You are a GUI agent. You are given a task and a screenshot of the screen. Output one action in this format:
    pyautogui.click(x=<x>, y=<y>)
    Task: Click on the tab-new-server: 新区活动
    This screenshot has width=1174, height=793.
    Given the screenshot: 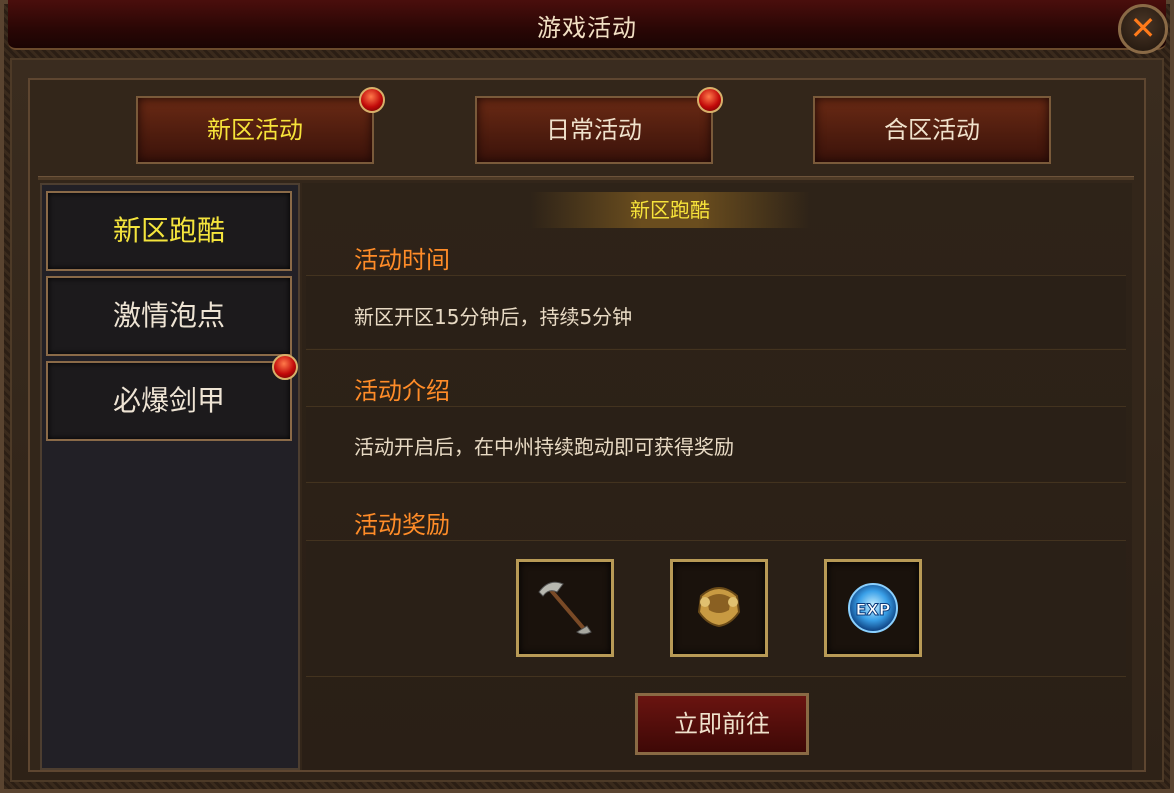 What is the action you would take?
    pyautogui.click(x=255, y=130)
    